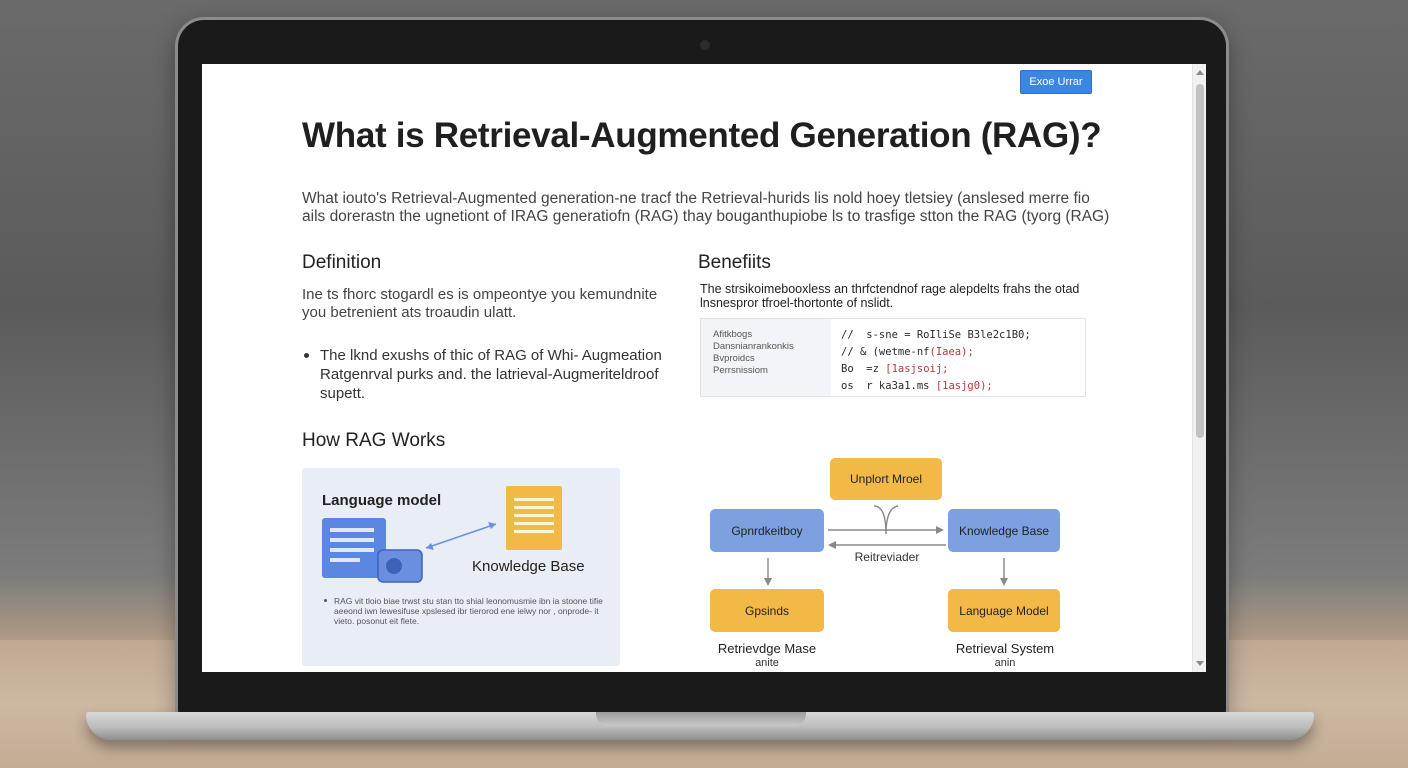  What do you see at coordinates (1004, 530) in the screenshot?
I see `knowledge-base-node: Knowledge Base` at bounding box center [1004, 530].